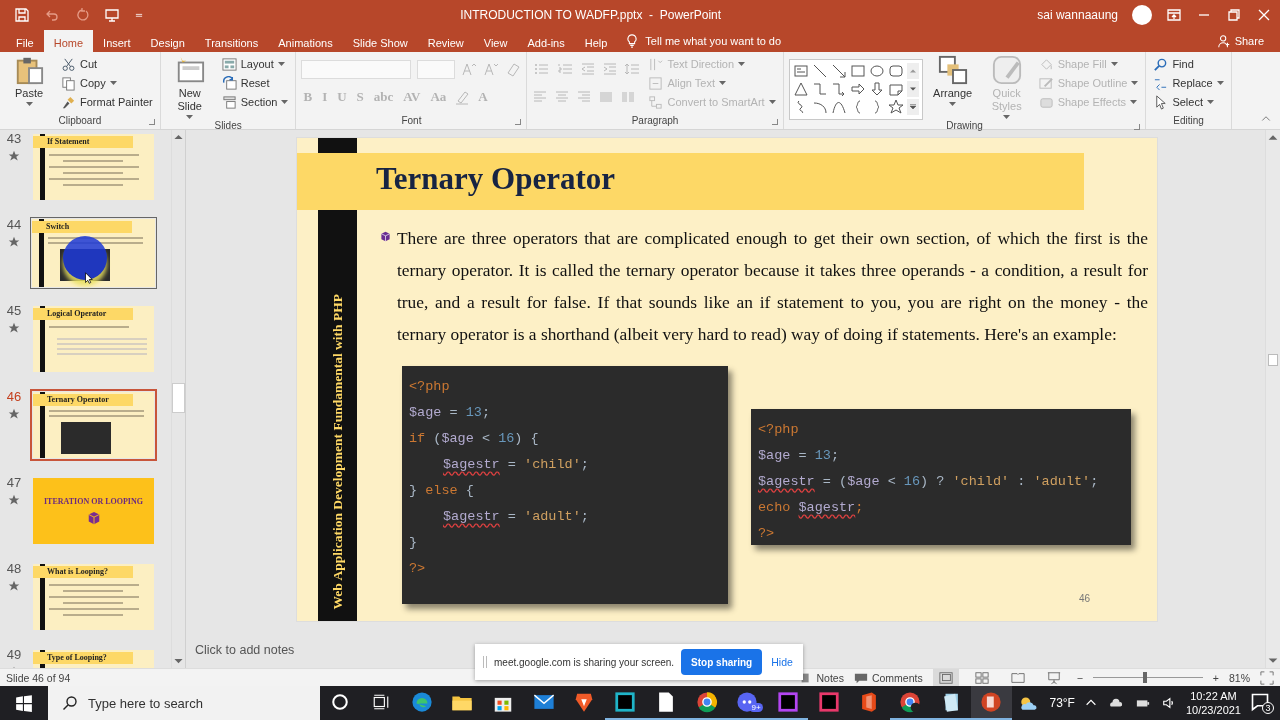 The image size is (1280, 720). I want to click on fit-slide-icon, so click(1267, 677).